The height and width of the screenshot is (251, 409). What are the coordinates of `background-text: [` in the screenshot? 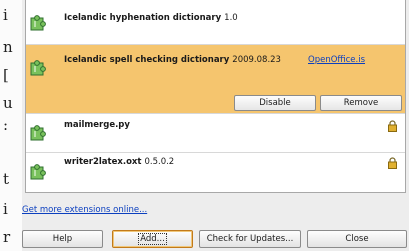 It's located at (6, 75).